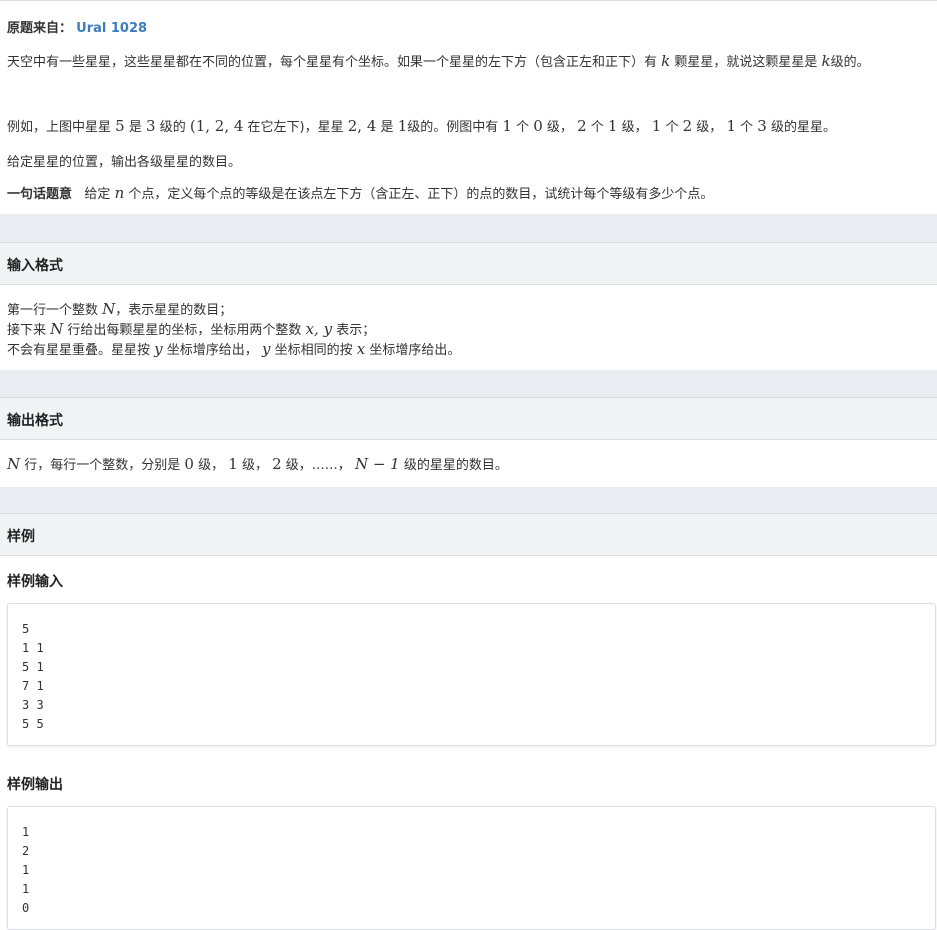  What do you see at coordinates (40, 194) in the screenshot?
I see `summary-label: 一句话题意` at bounding box center [40, 194].